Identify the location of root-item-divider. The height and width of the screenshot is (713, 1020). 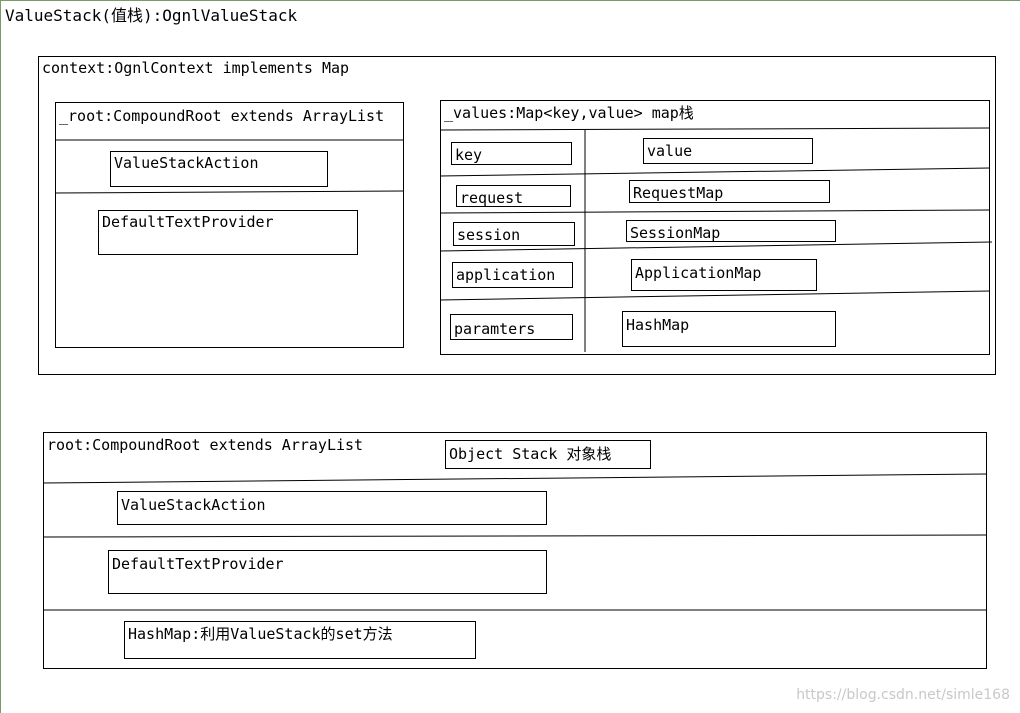
(229, 192).